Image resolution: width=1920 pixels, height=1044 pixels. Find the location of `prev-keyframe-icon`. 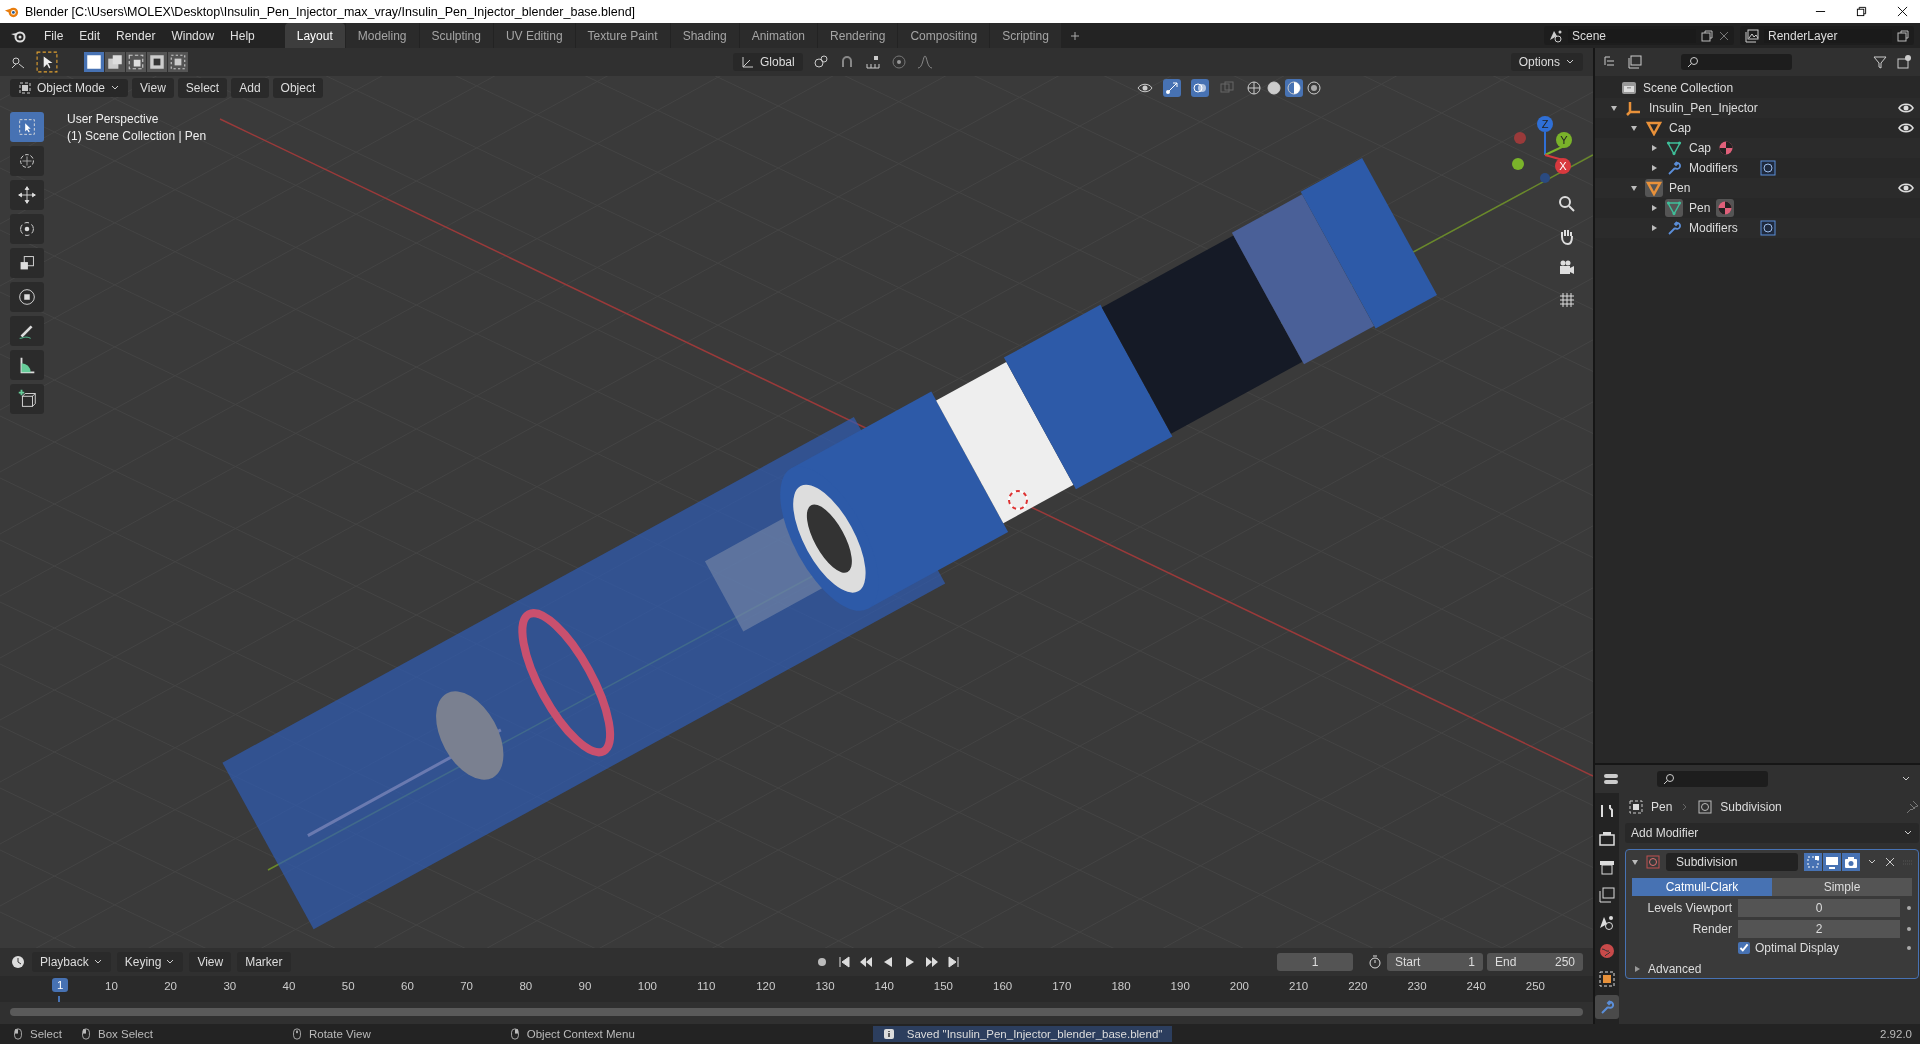

prev-keyframe-icon is located at coordinates (865, 962).